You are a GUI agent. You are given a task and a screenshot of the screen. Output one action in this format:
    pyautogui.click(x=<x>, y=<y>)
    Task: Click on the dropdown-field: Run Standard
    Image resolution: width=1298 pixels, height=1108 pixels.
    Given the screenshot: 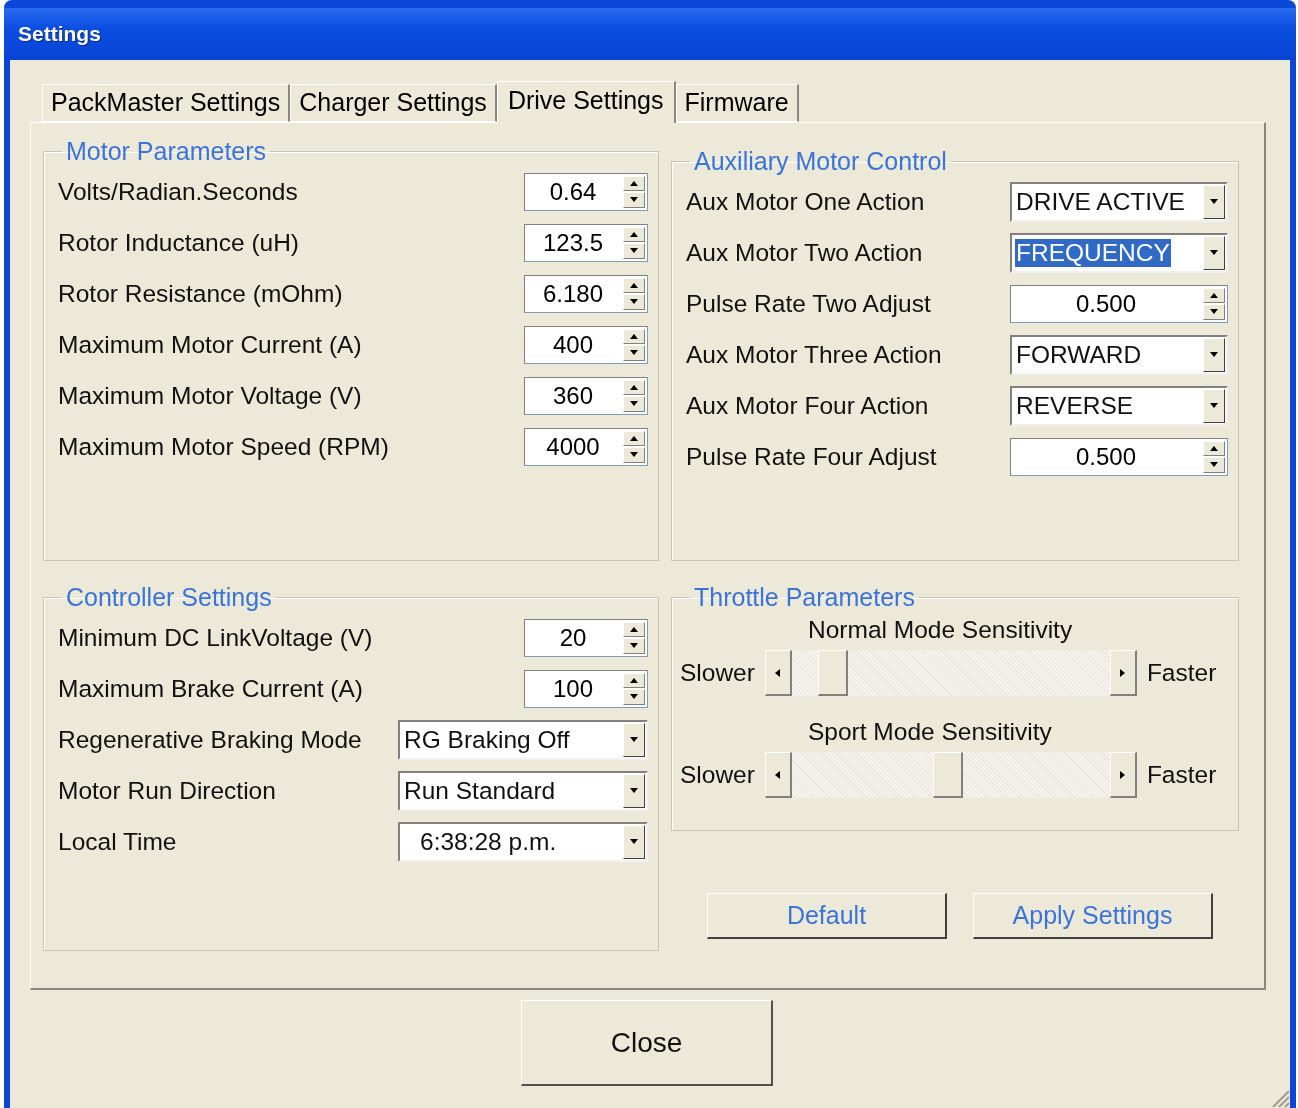 What is the action you would take?
    pyautogui.click(x=523, y=790)
    